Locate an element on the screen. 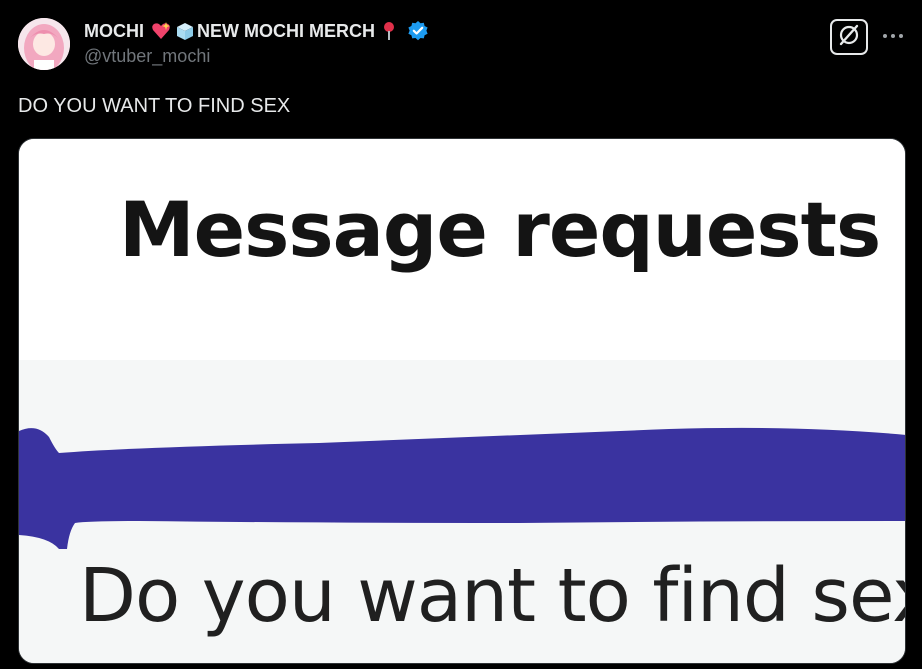  more-dots-icon is located at coordinates (893, 35).